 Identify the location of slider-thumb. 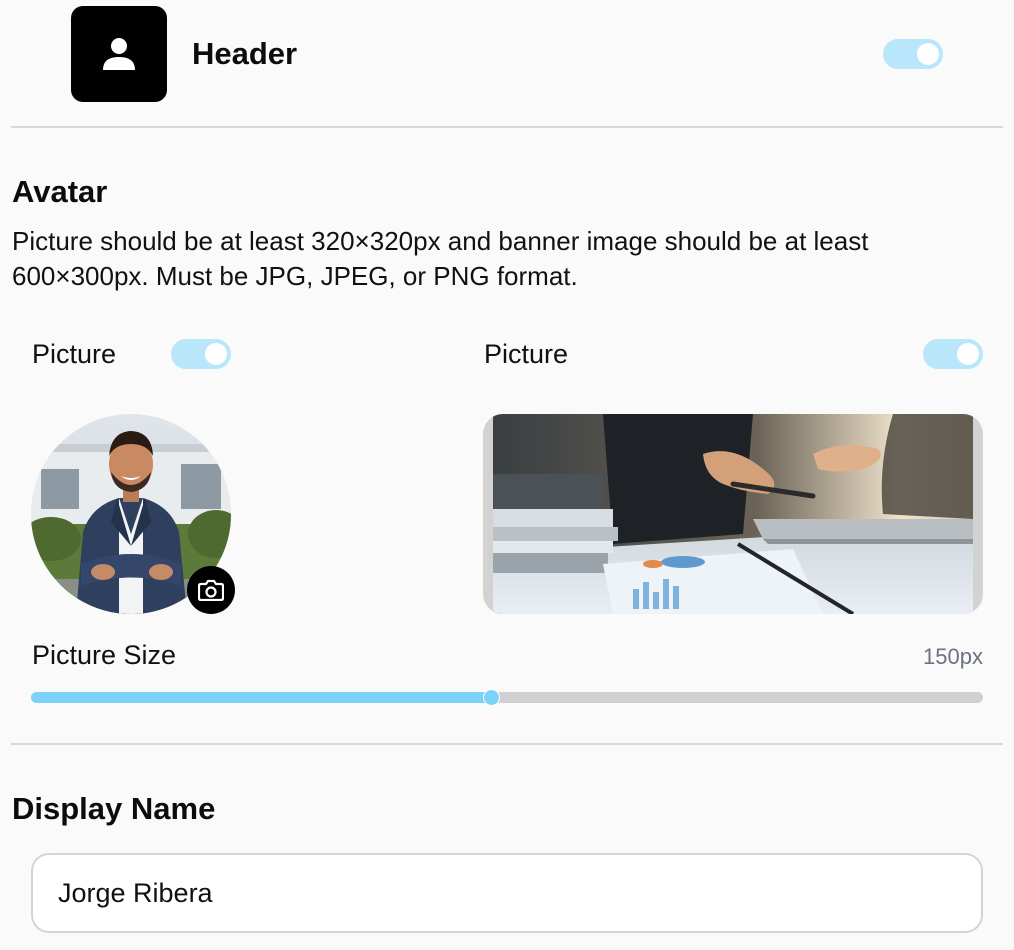
(491, 697).